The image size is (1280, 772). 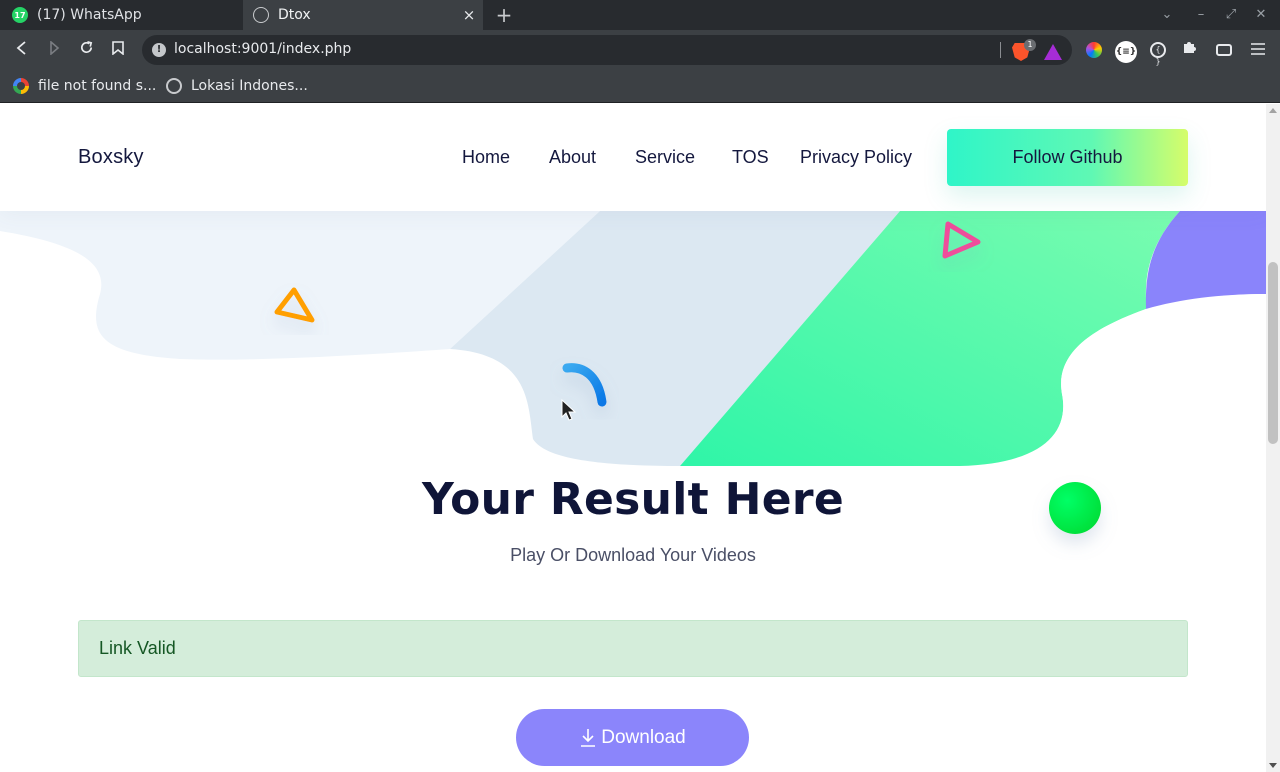 I want to click on follow-github-button: Follow Github, so click(x=1067, y=157).